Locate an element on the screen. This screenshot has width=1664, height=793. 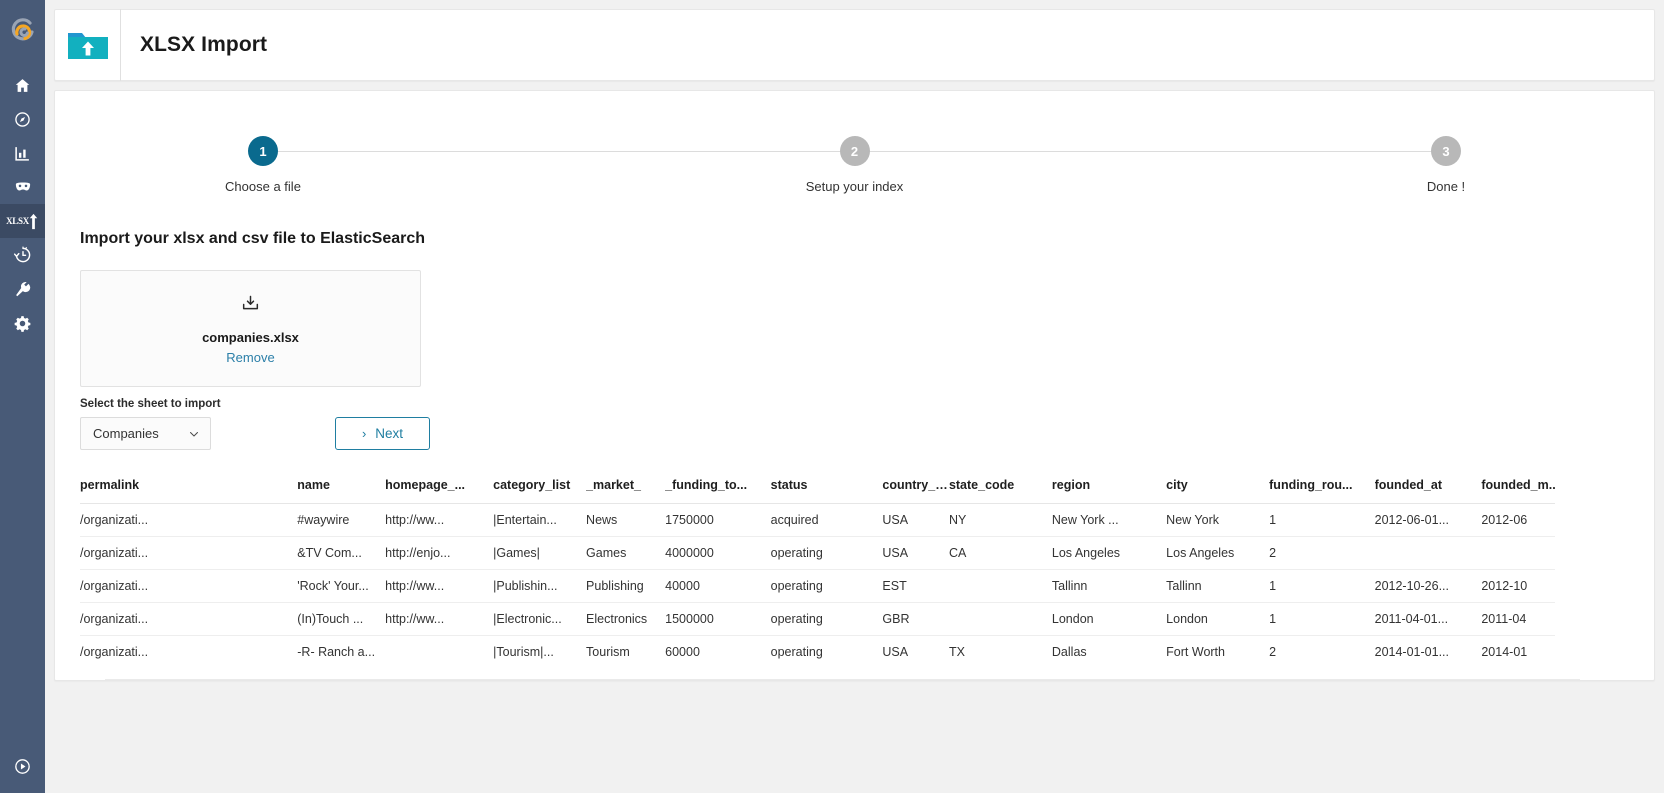
table-cell: TX is located at coordinates (956, 652).